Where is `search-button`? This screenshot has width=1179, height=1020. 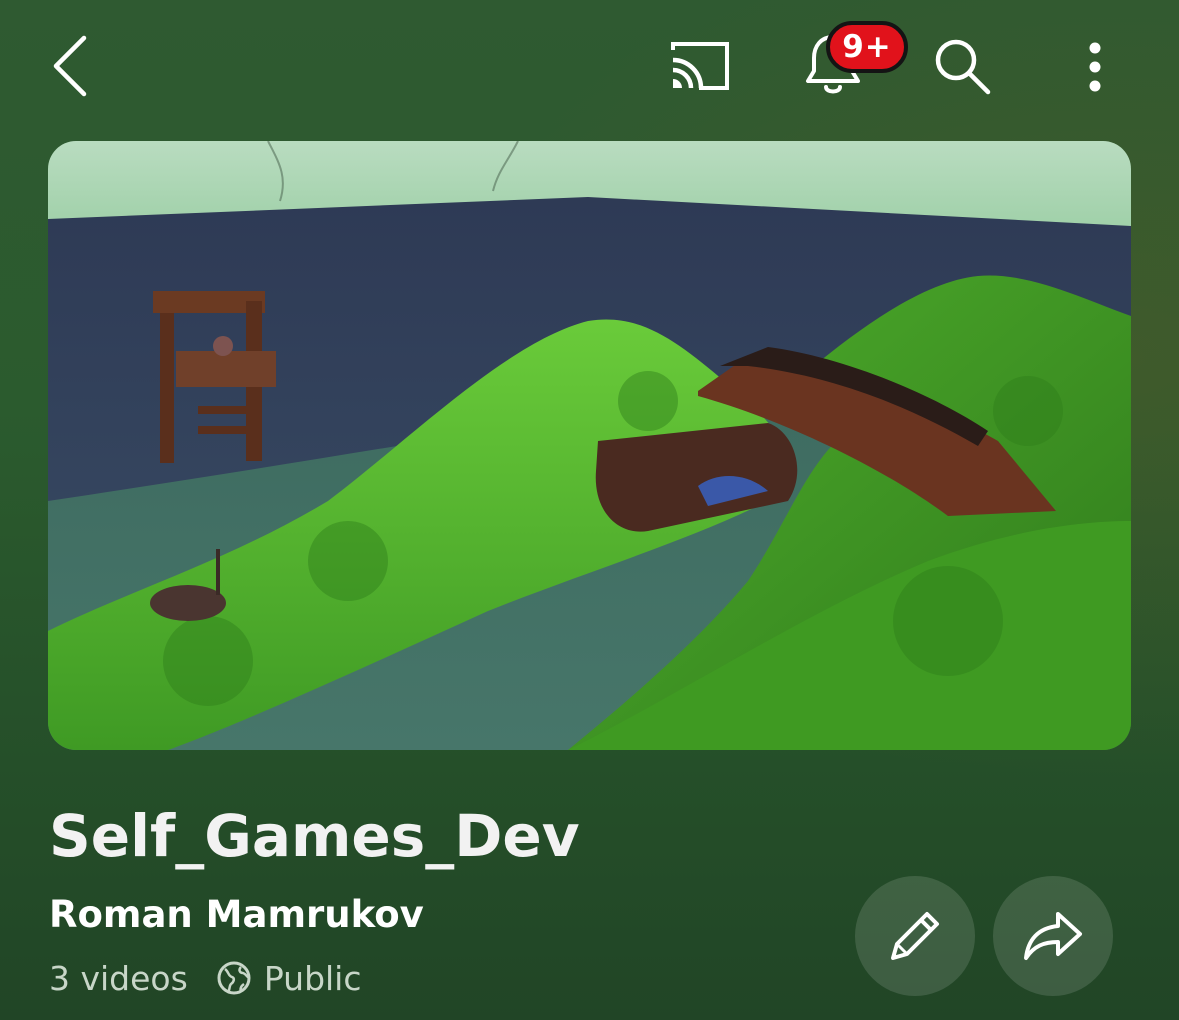
search-button is located at coordinates (962, 66).